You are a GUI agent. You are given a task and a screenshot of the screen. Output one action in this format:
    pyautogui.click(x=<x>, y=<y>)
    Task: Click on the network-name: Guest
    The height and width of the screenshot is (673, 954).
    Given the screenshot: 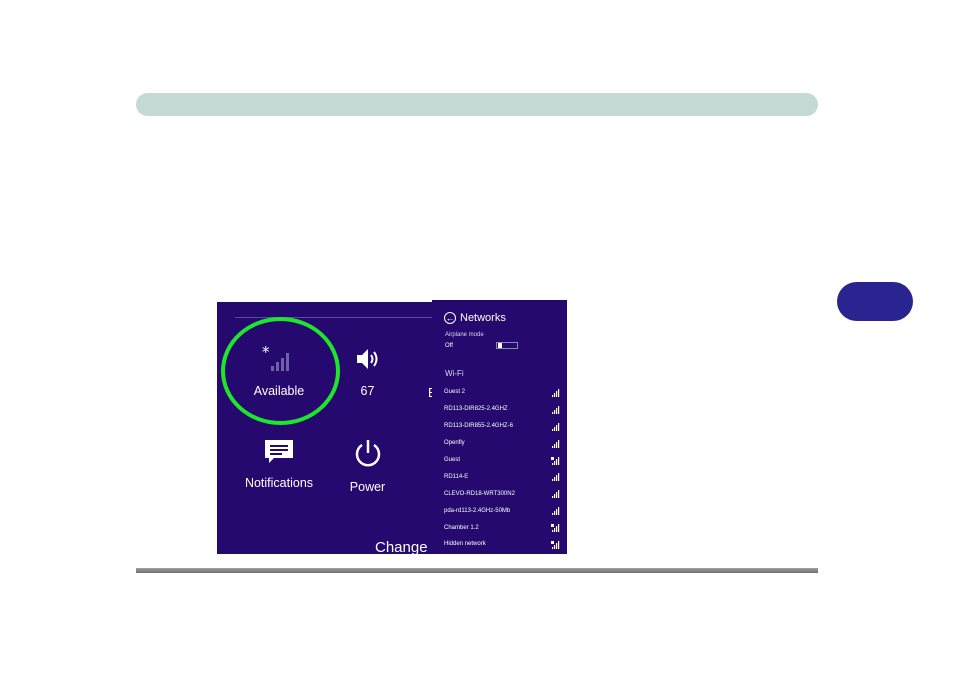 What is the action you would take?
    pyautogui.click(x=452, y=460)
    